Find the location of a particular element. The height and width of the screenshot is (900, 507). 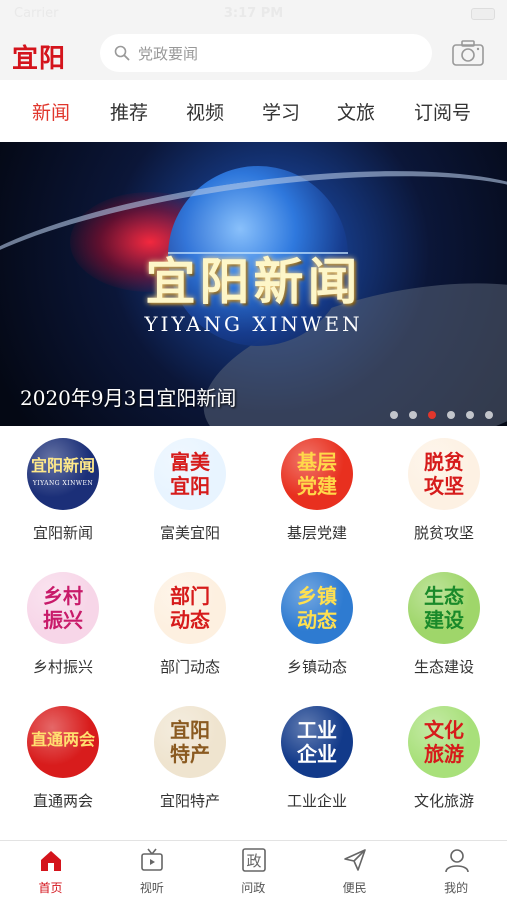

channel-item: 生态 建设 生态建设 is located at coordinates (444, 627).